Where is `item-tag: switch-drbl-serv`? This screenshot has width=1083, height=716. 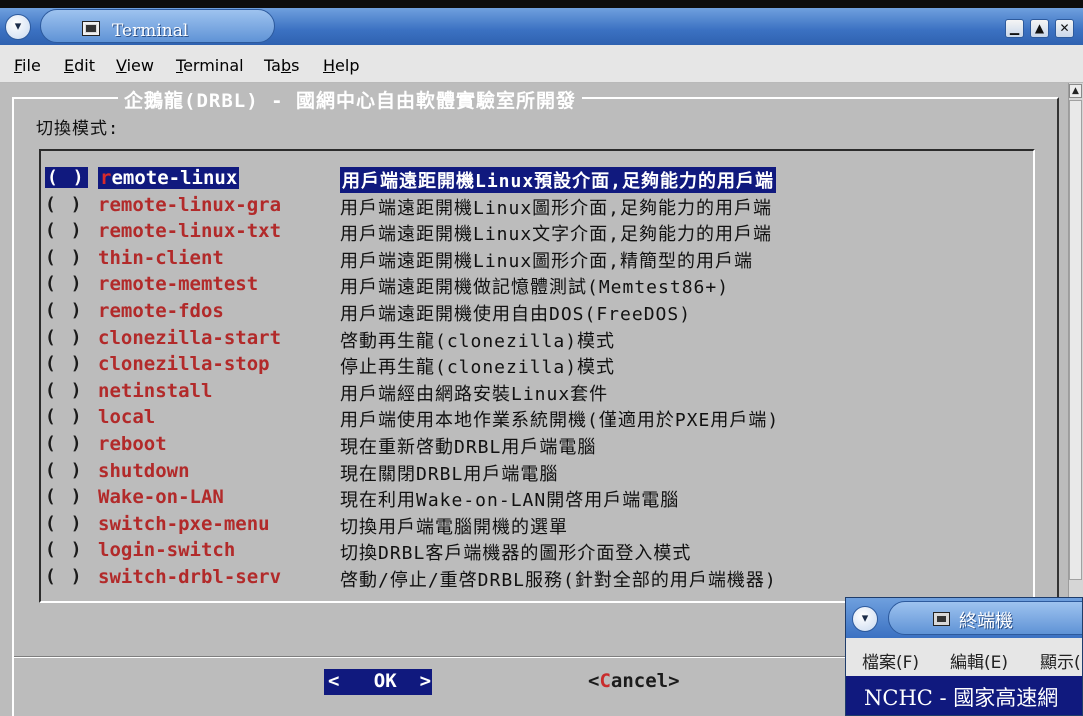 item-tag: switch-drbl-serv is located at coordinates (190, 577).